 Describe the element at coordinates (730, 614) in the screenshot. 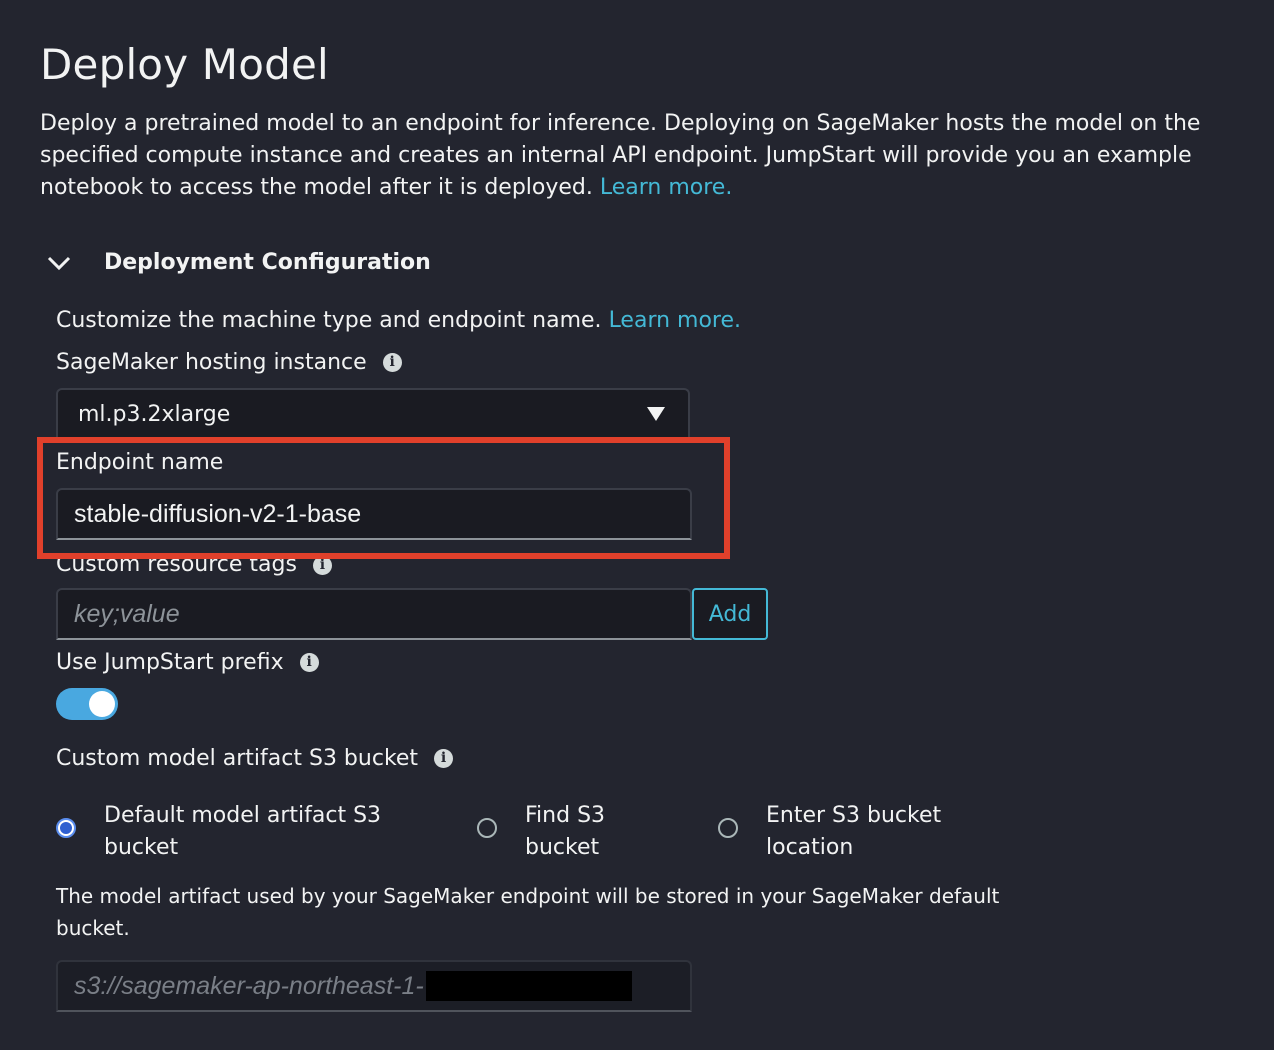

I see `add-tag-button: Add` at that location.